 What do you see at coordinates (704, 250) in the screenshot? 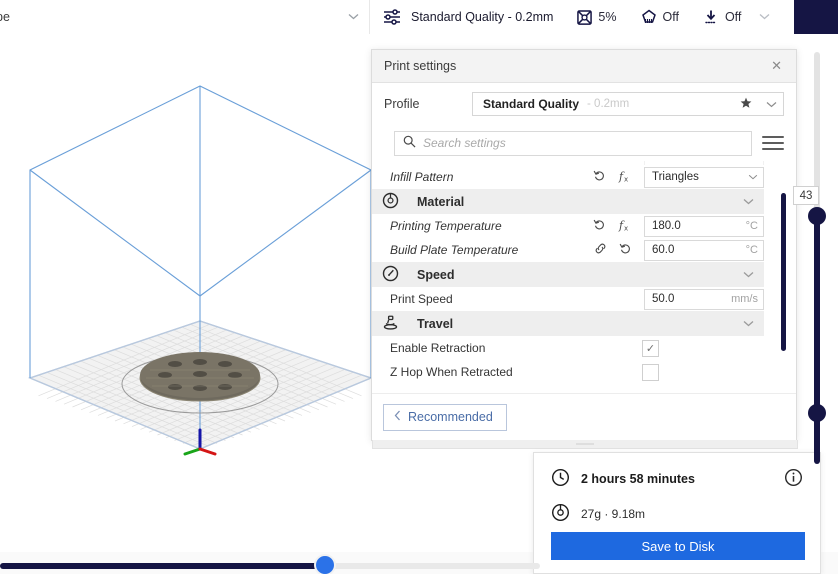
I see `setting-number-field: 60.0 °C` at bounding box center [704, 250].